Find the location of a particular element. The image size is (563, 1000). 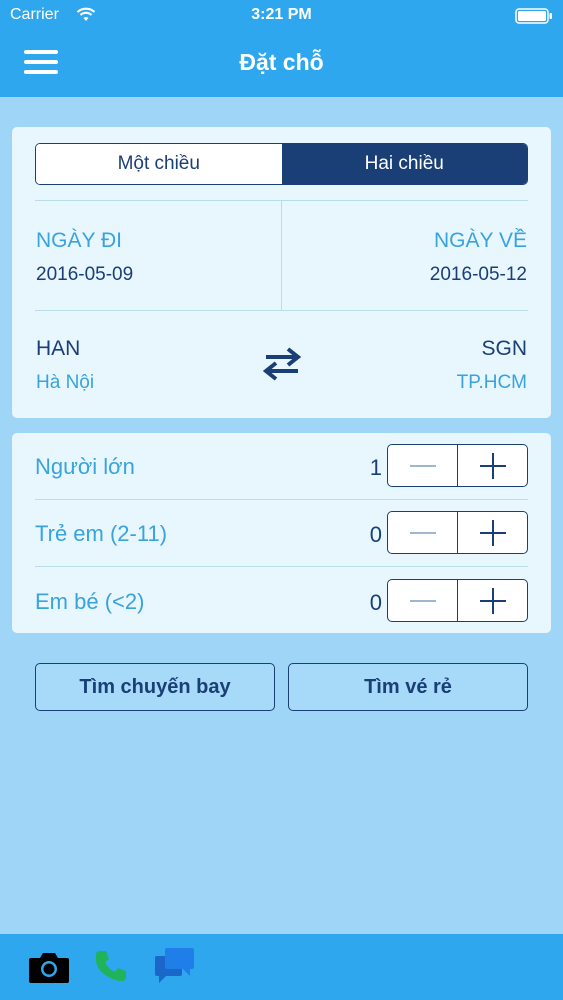

camera-icon is located at coordinates (49, 967).